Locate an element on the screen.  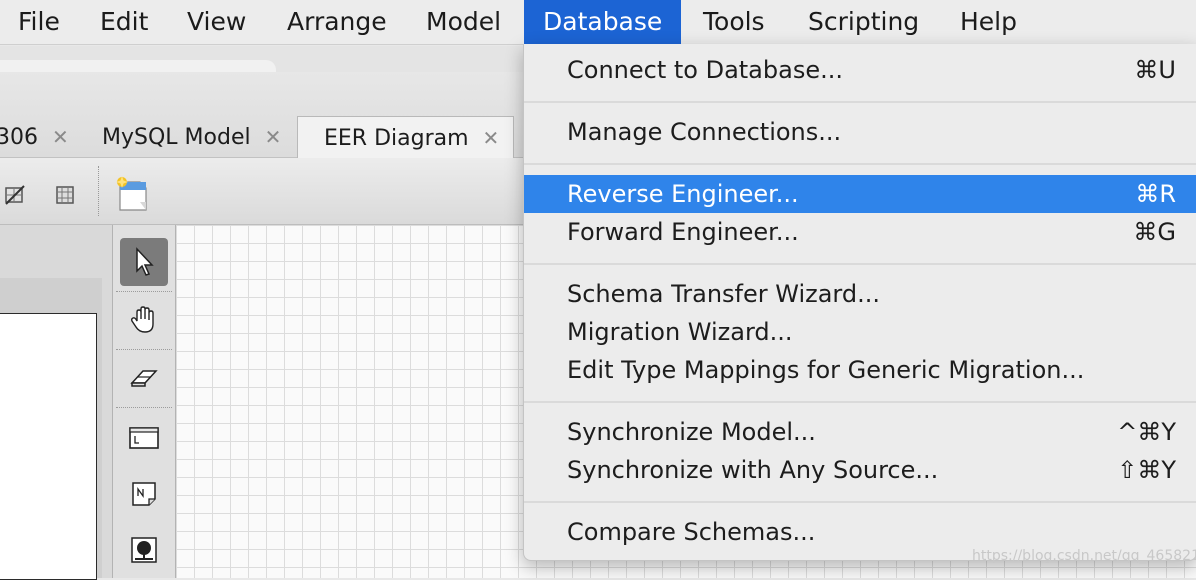
menu-item-reverse-engineer: Reverse Engineer... ⌘R is located at coordinates (860, 194).